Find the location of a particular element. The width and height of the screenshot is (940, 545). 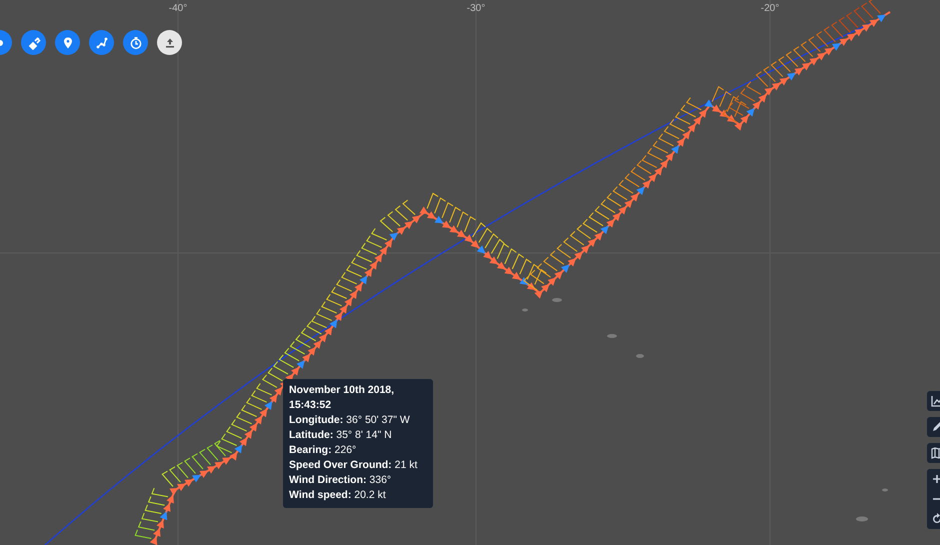

longitude-label: -40° is located at coordinates (178, 8).